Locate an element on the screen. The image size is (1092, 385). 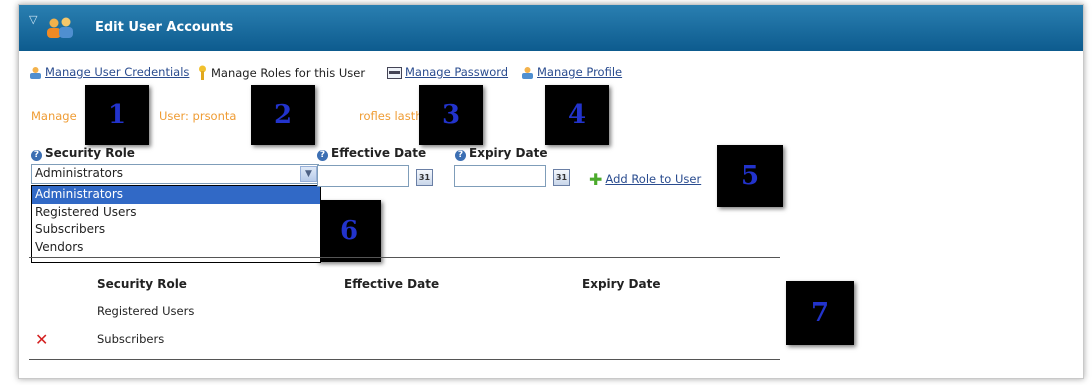
add-role-button: ✚ Add Role to User is located at coordinates (645, 179).